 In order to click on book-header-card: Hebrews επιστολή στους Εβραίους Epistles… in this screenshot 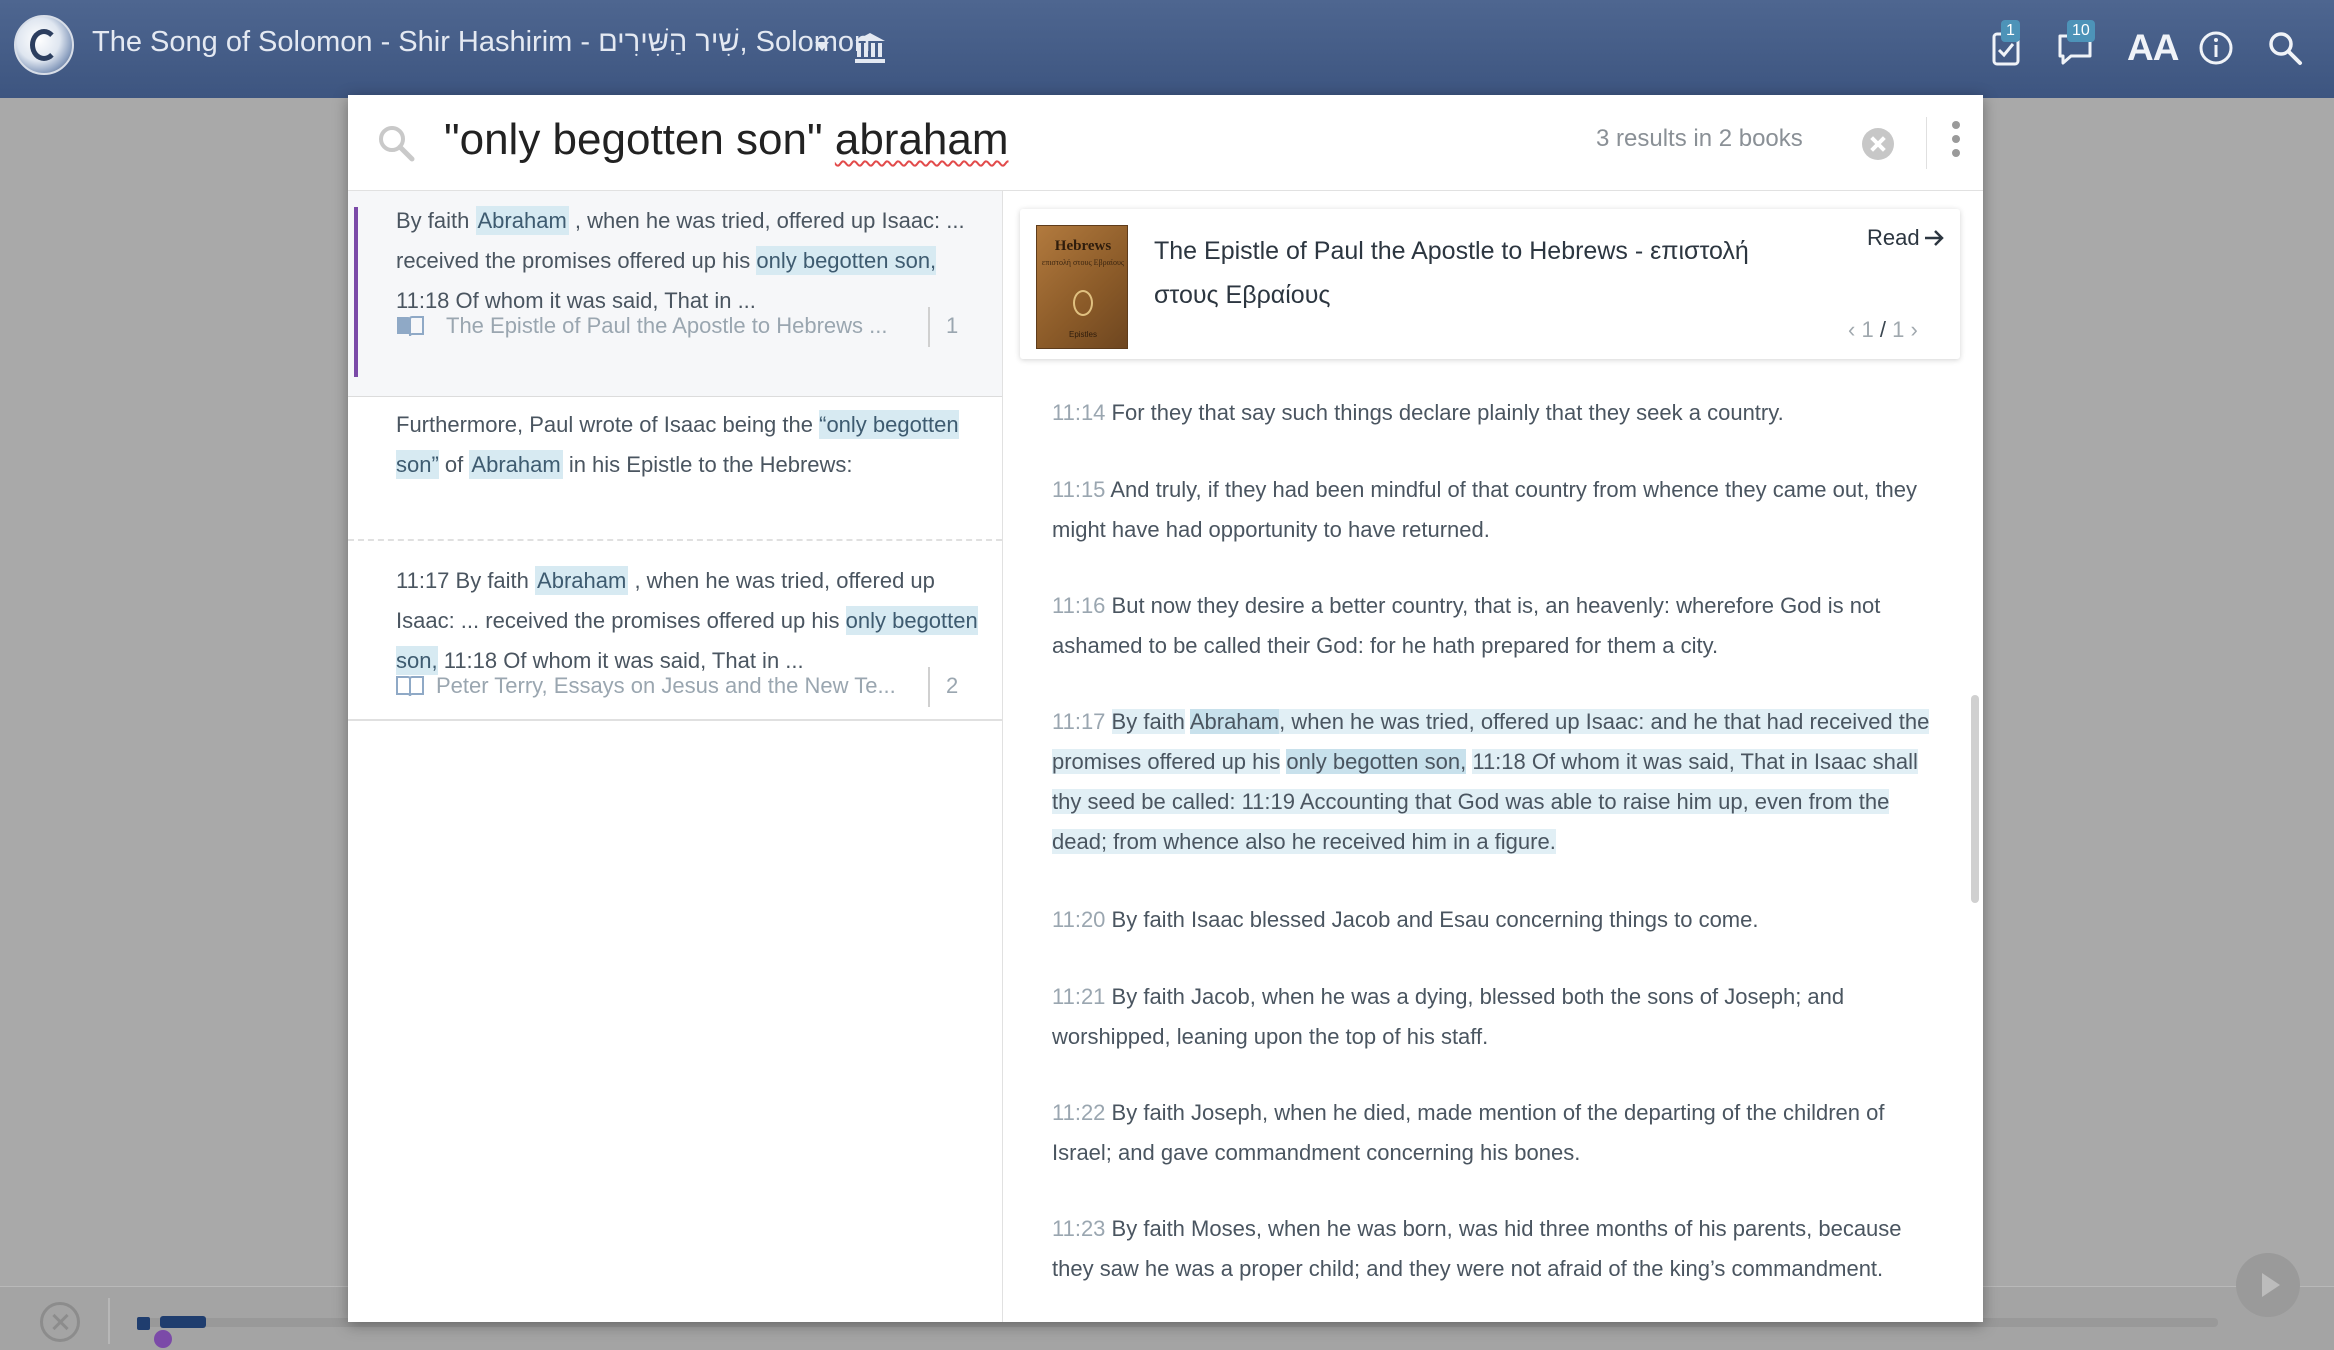, I will do `click(1490, 284)`.